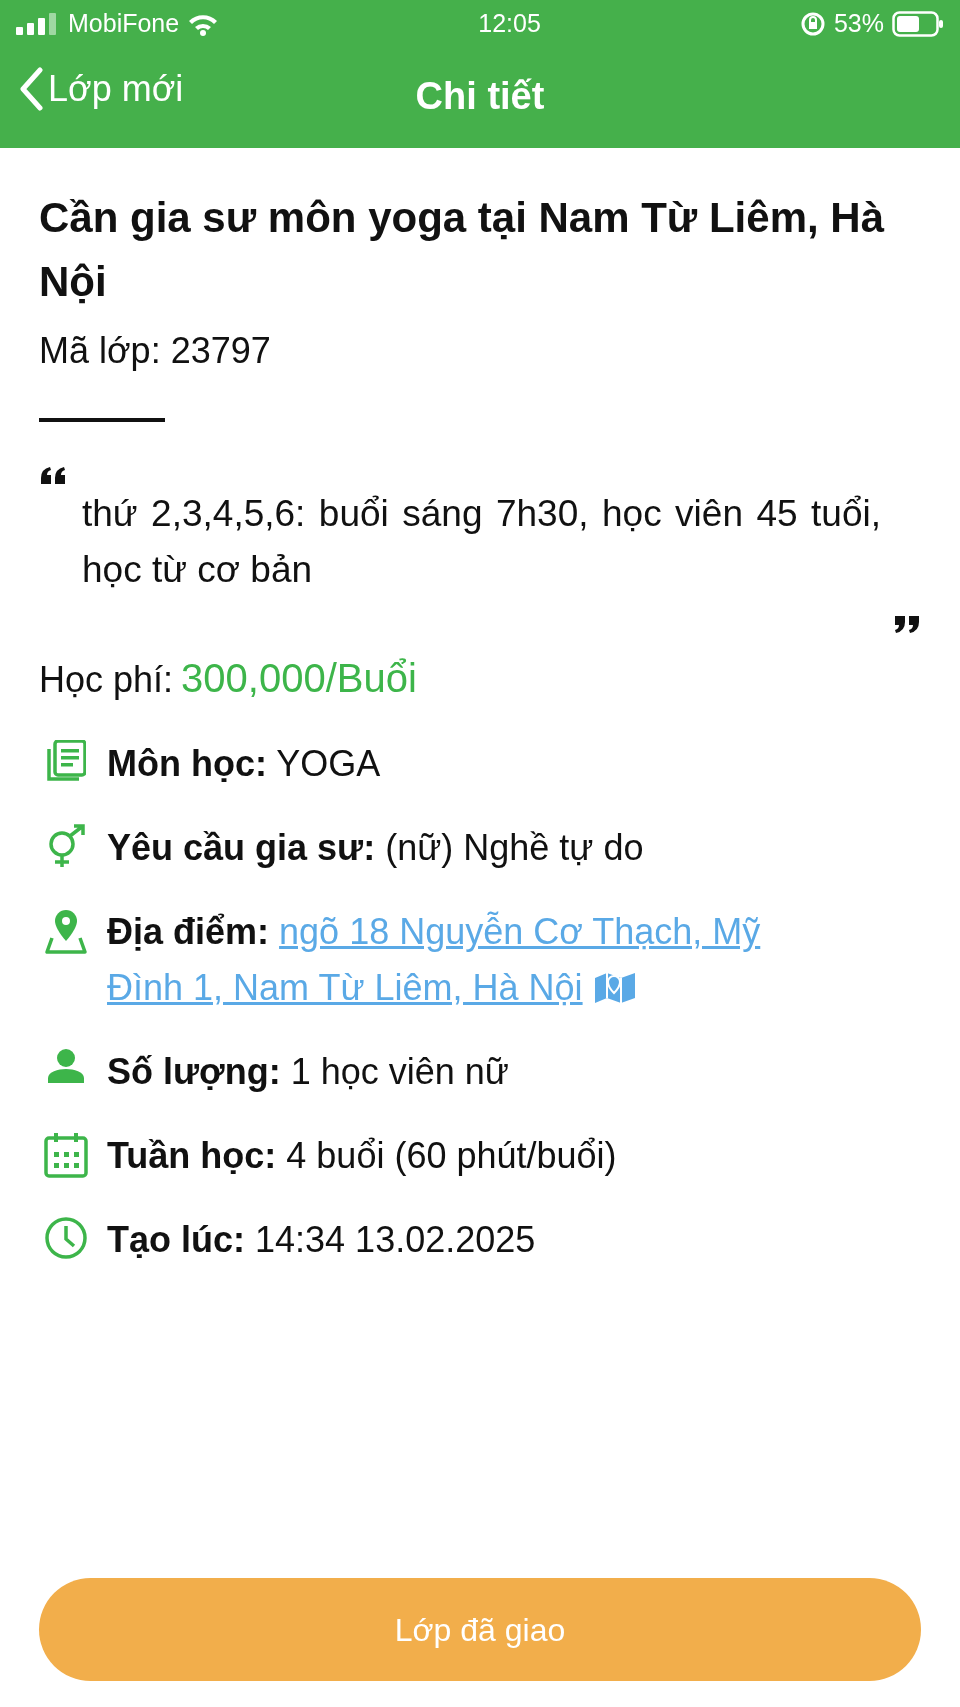 The height and width of the screenshot is (1707, 960). I want to click on subject-book-icon, so click(66, 761).